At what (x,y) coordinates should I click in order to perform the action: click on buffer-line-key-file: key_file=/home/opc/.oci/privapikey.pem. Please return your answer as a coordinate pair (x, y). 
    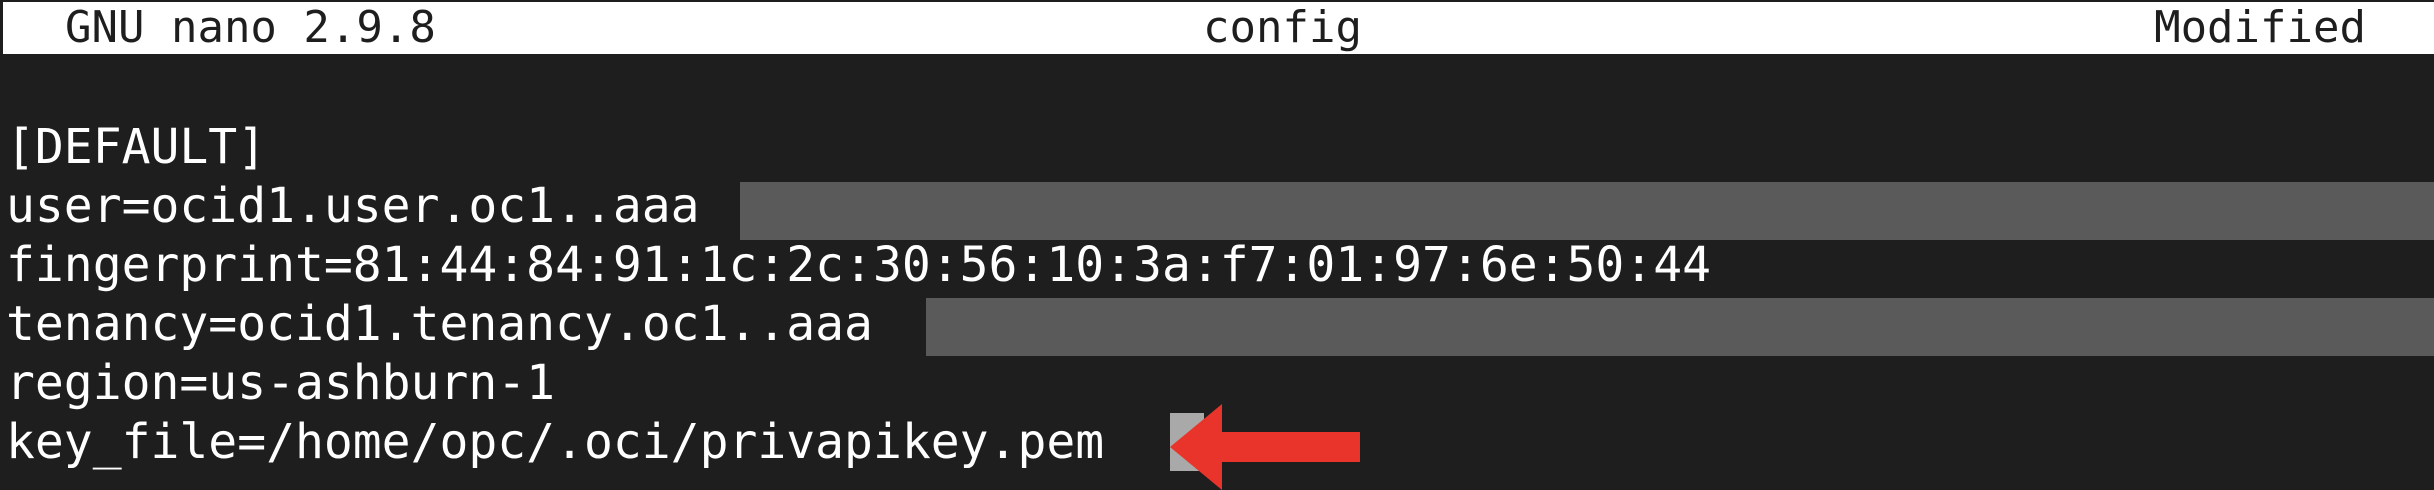
    Looking at the image, I should click on (858, 442).